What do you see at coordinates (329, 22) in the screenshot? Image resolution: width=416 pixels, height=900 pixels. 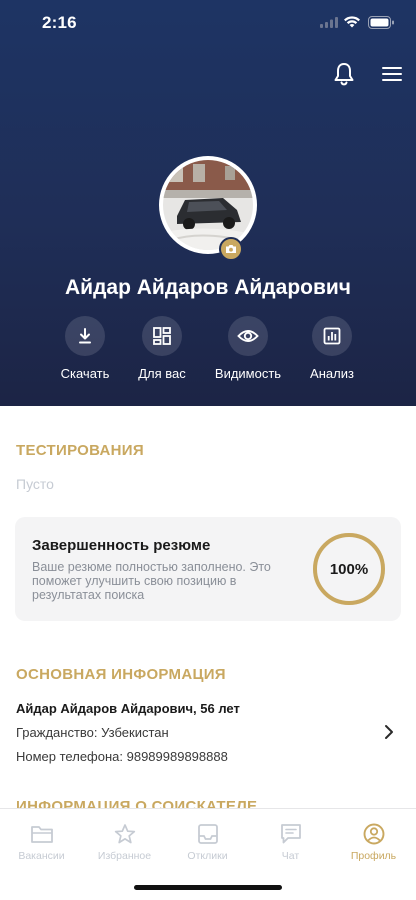 I see `cellular-signal-icon` at bounding box center [329, 22].